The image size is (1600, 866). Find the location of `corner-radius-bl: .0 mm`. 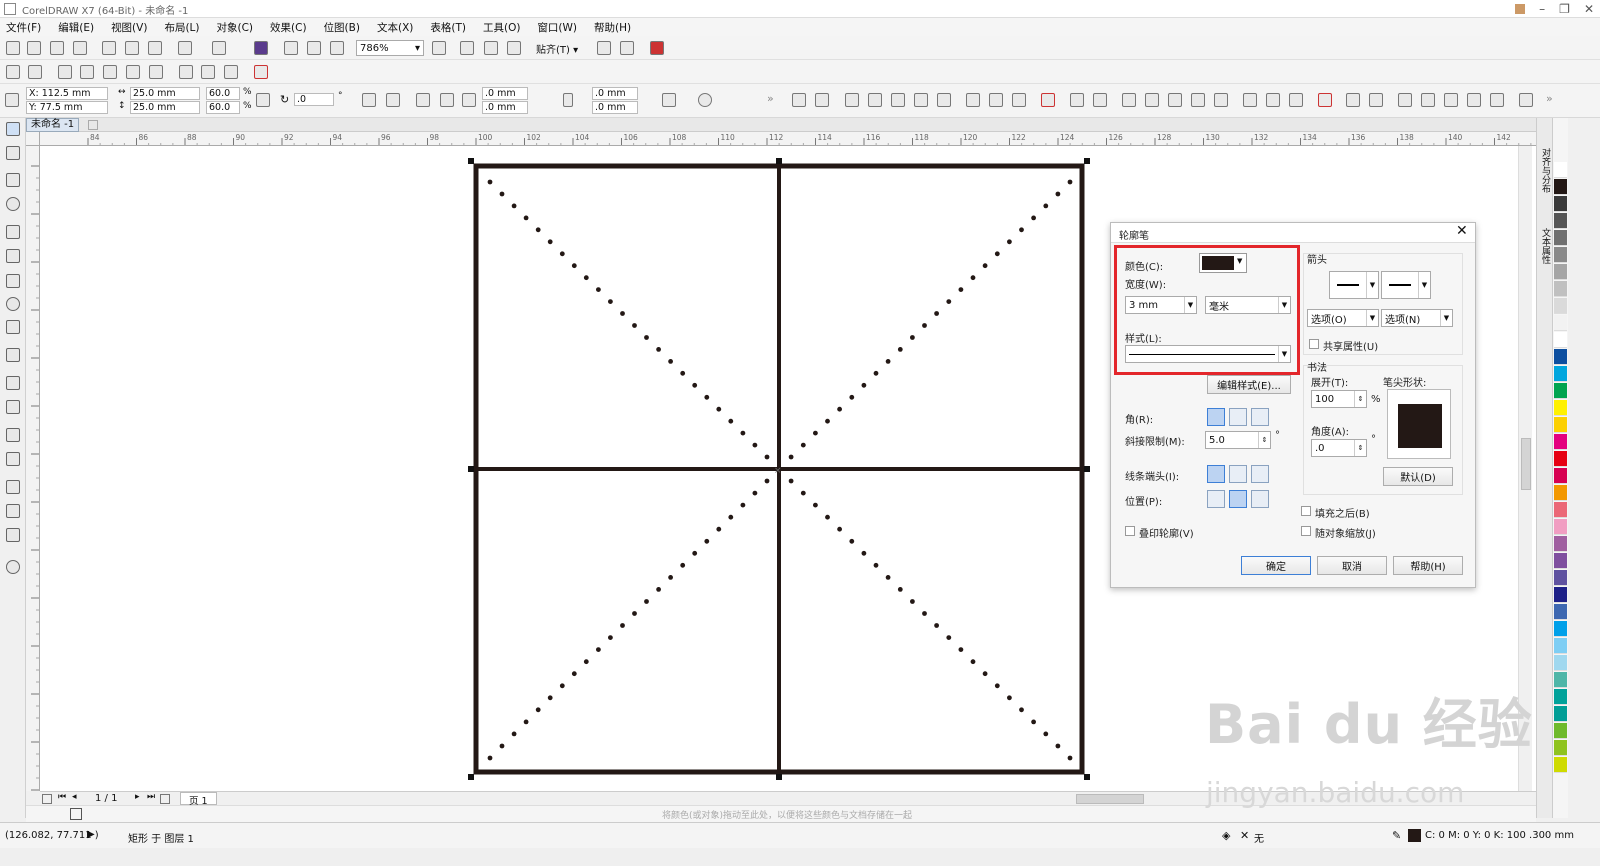

corner-radius-bl: .0 mm is located at coordinates (505, 107).